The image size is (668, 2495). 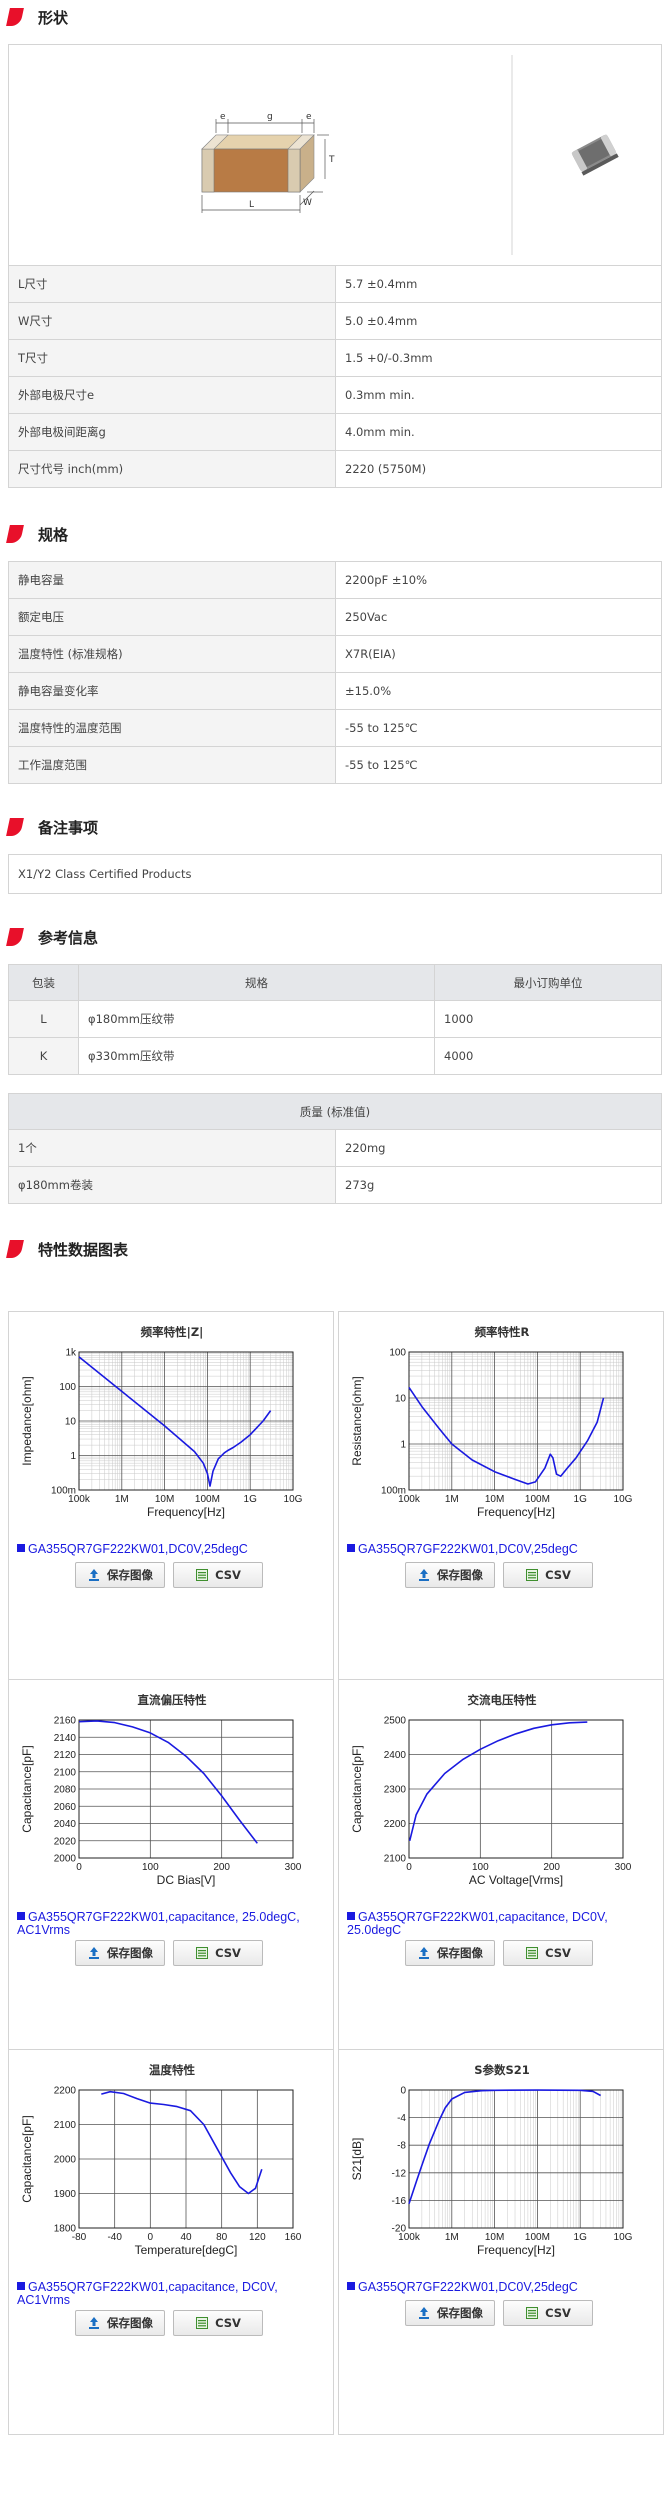 What do you see at coordinates (293, 2237) in the screenshot?
I see `x-tick-label: 160` at bounding box center [293, 2237].